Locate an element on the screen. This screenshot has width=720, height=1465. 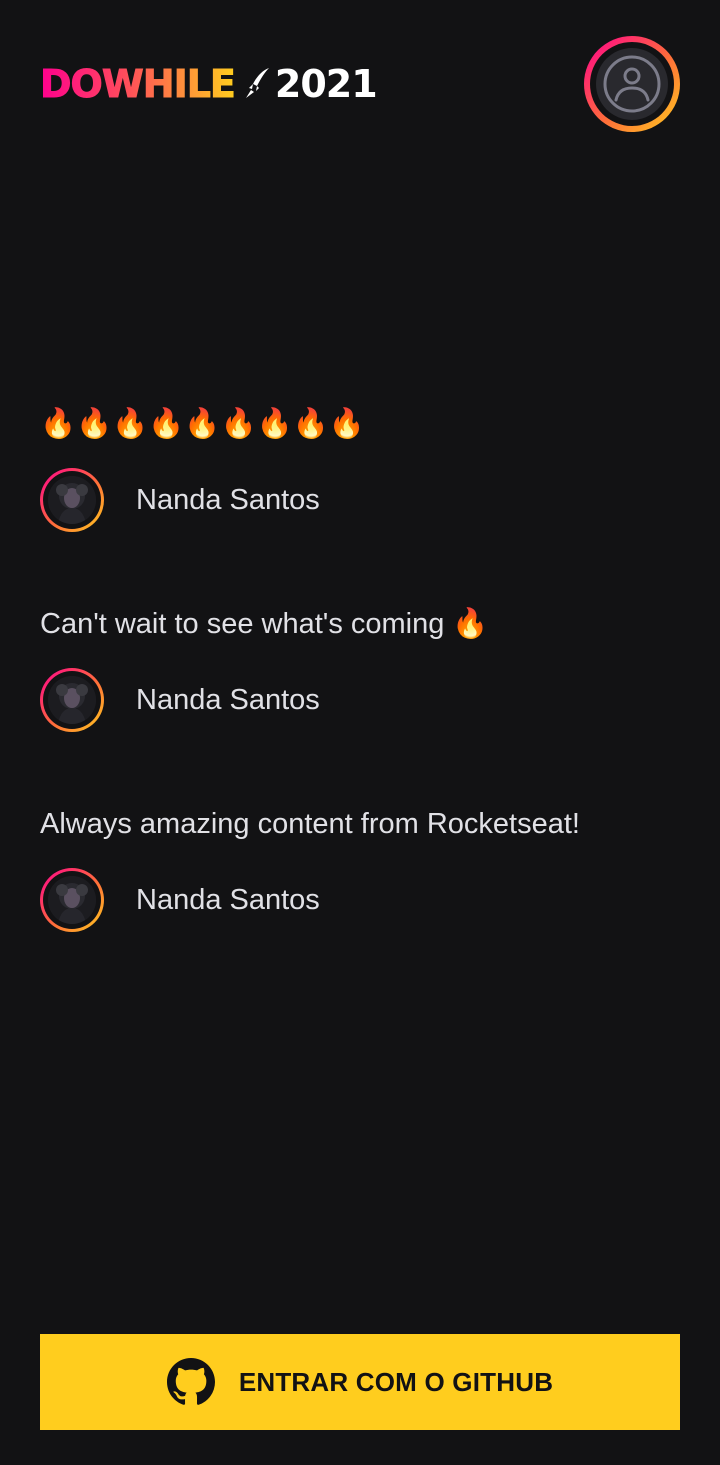
logo-year: 2021 is located at coordinates (326, 84).